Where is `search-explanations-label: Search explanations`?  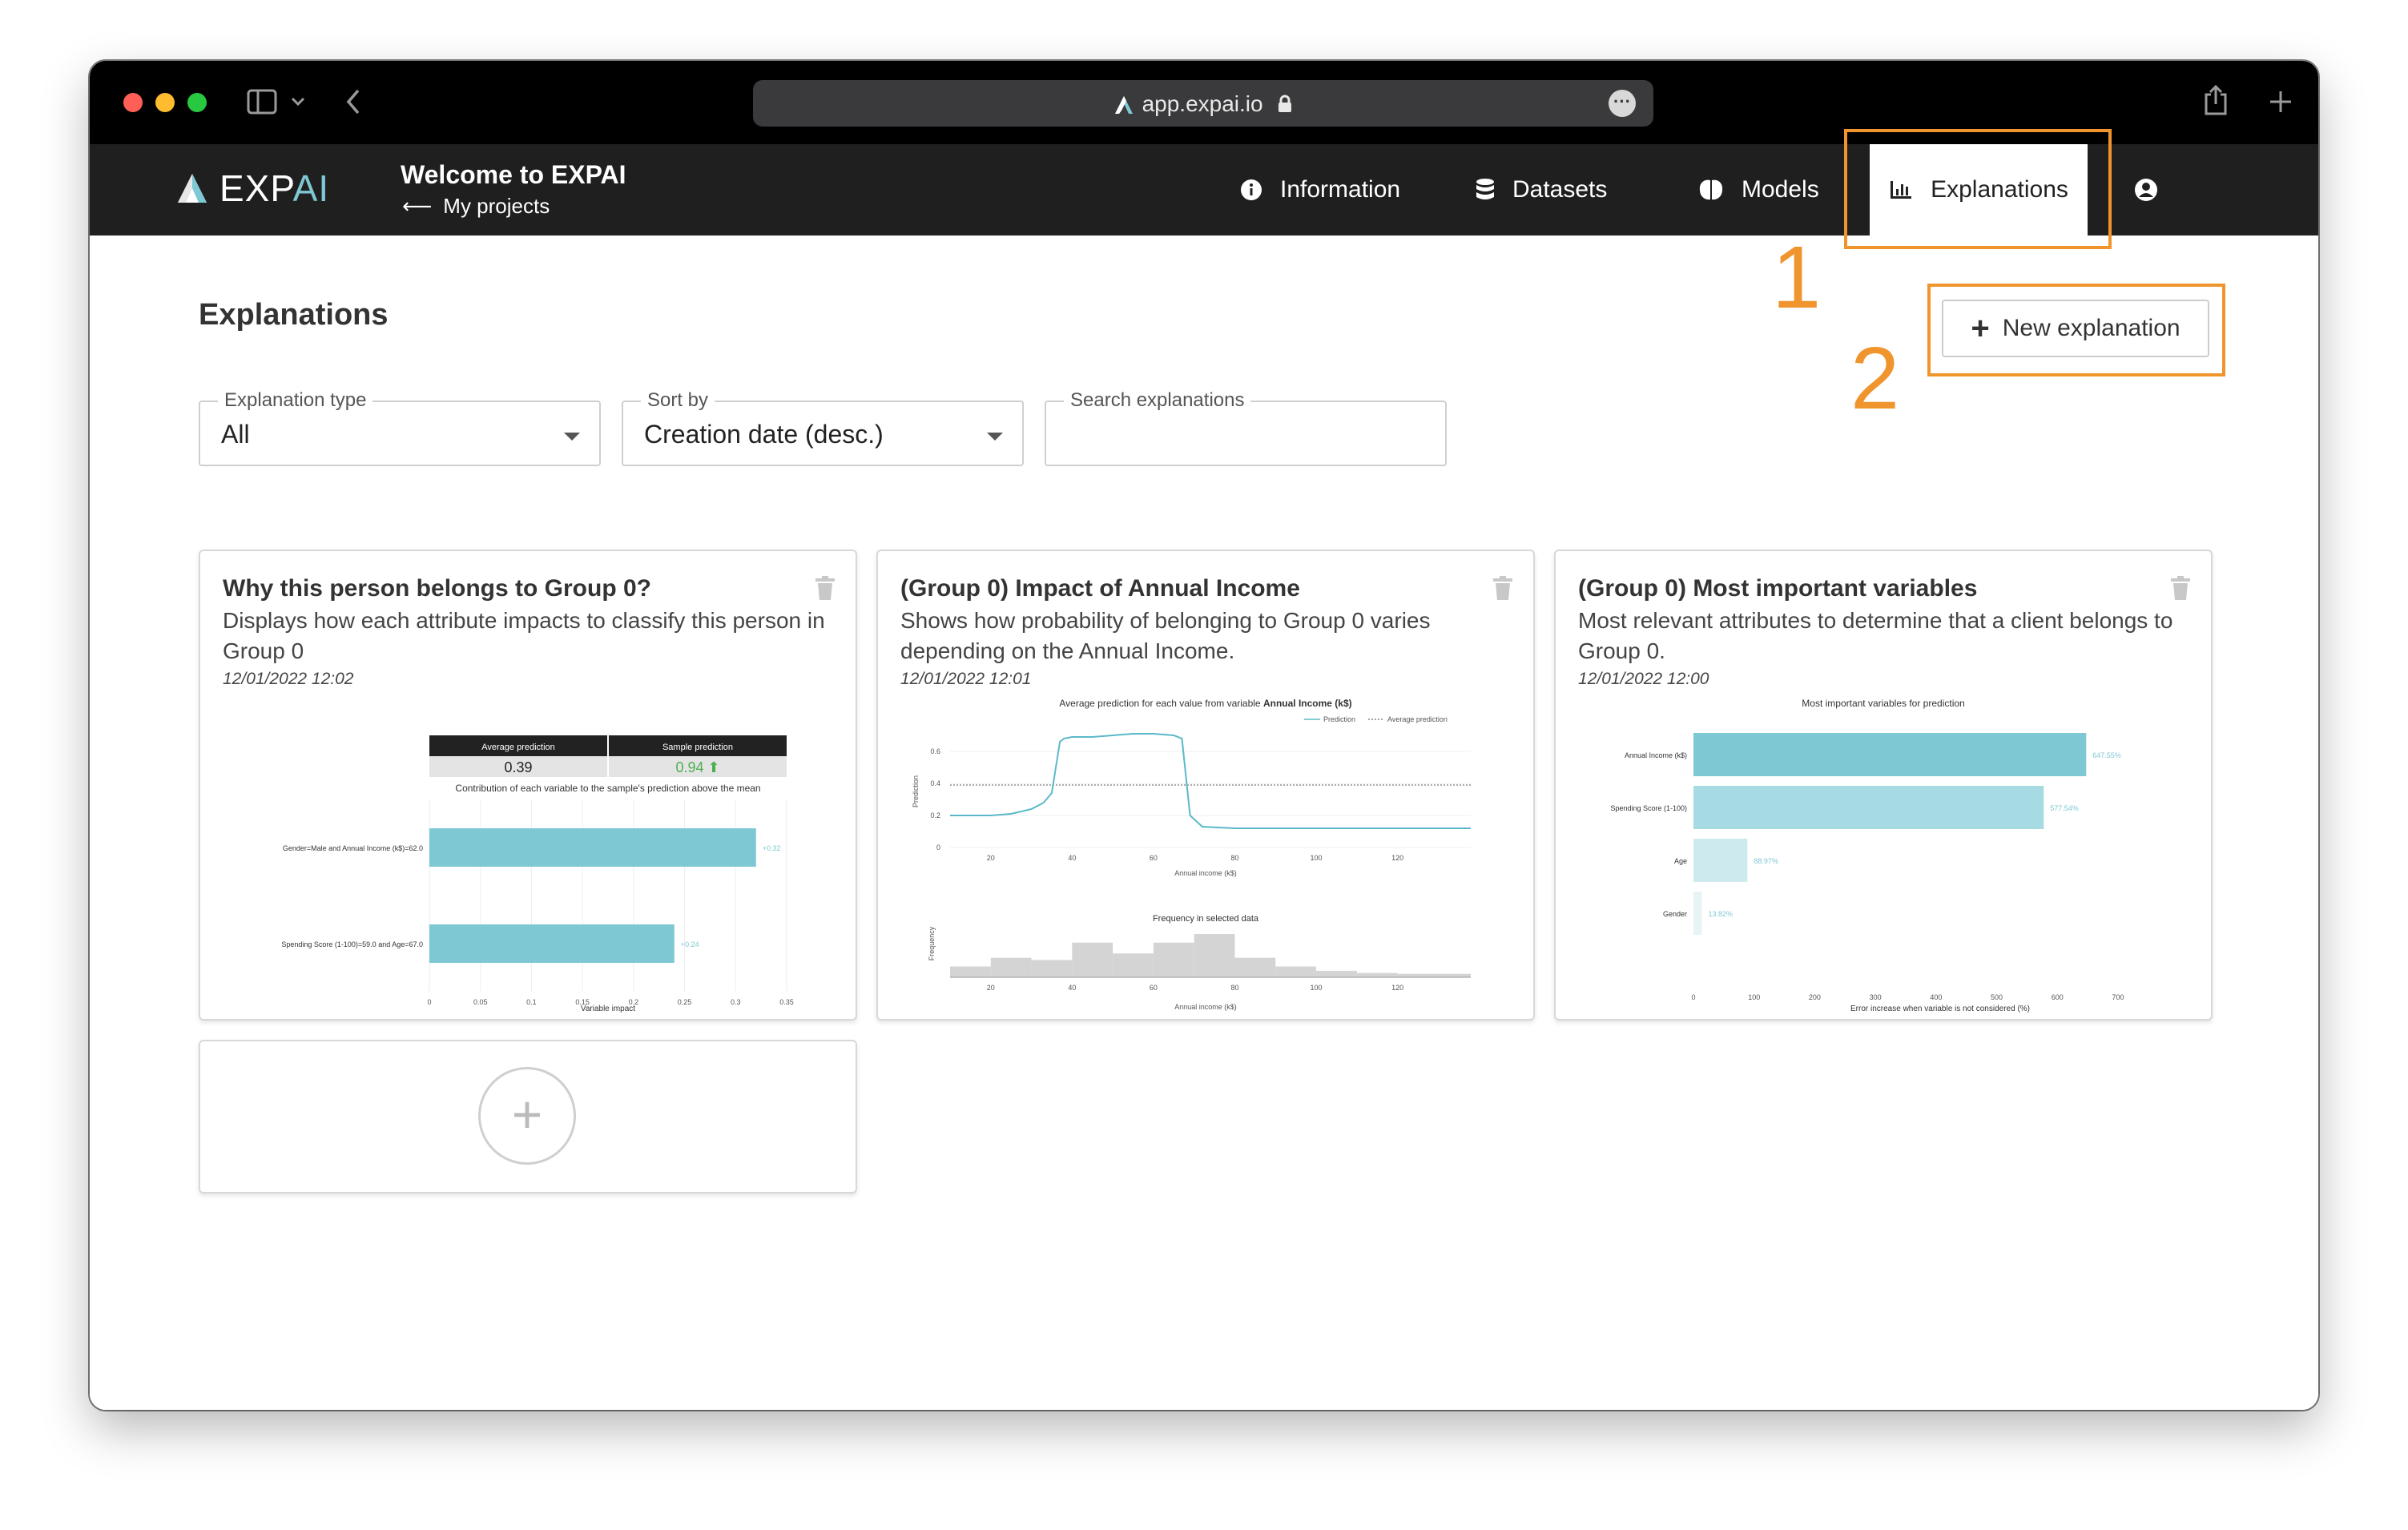 search-explanations-label: Search explanations is located at coordinates (1157, 400).